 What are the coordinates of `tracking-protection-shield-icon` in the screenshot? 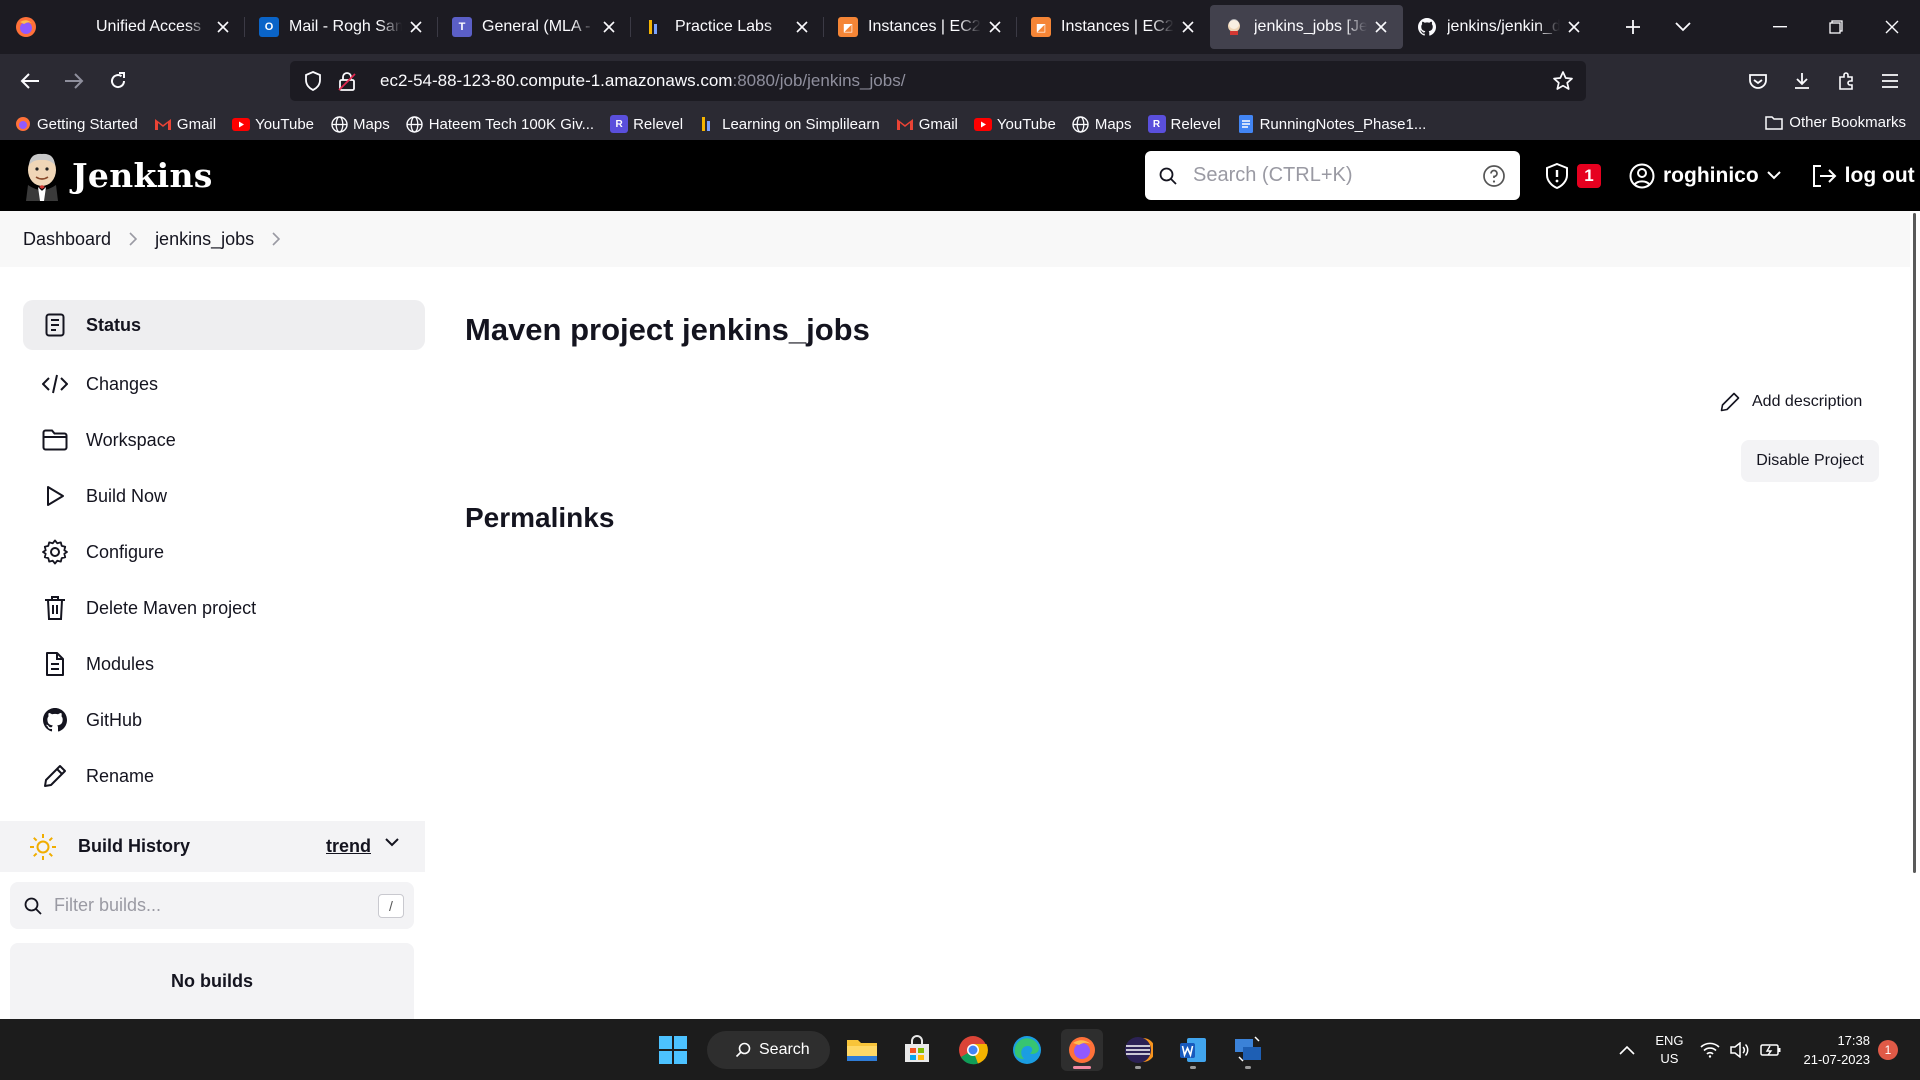 It's located at (313, 81).